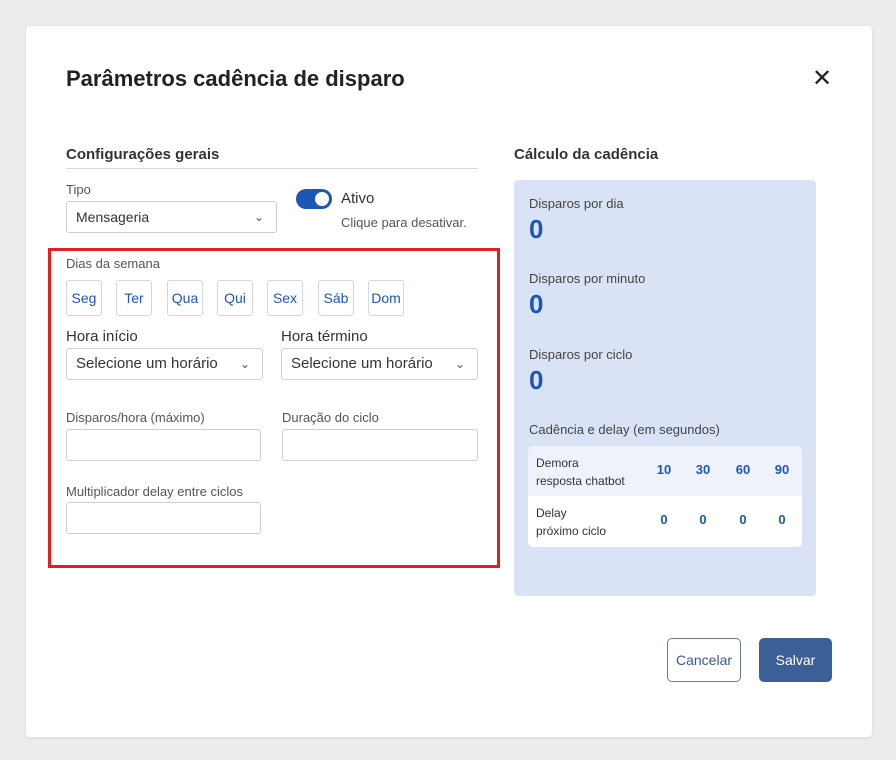 The width and height of the screenshot is (896, 760). Describe the element at coordinates (557, 463) in the screenshot. I see `row-label-line1: Demora` at that location.